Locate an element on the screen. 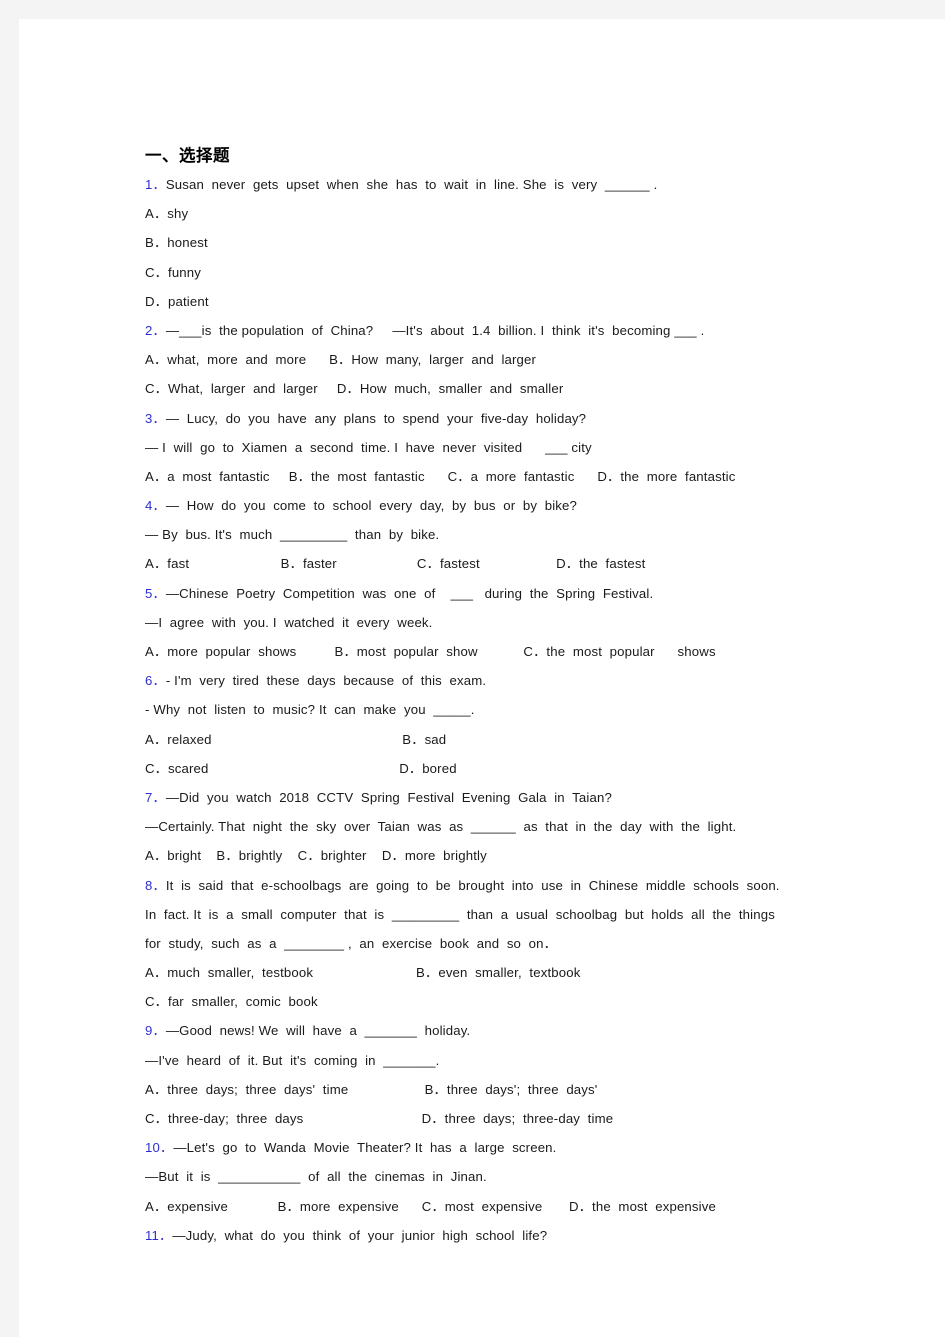 This screenshot has width=945, height=1337. question-6-number: 6． is located at coordinates (155, 681).